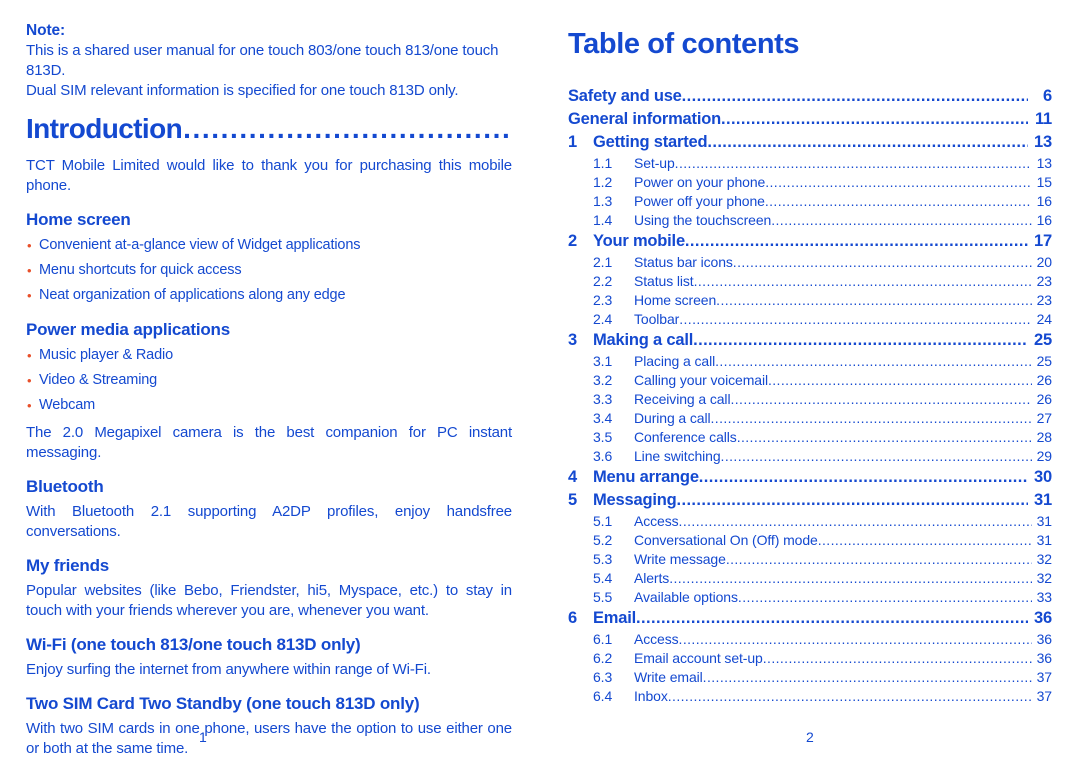 The height and width of the screenshot is (767, 1080). I want to click on toc-entry-number: 6.3, so click(603, 677).